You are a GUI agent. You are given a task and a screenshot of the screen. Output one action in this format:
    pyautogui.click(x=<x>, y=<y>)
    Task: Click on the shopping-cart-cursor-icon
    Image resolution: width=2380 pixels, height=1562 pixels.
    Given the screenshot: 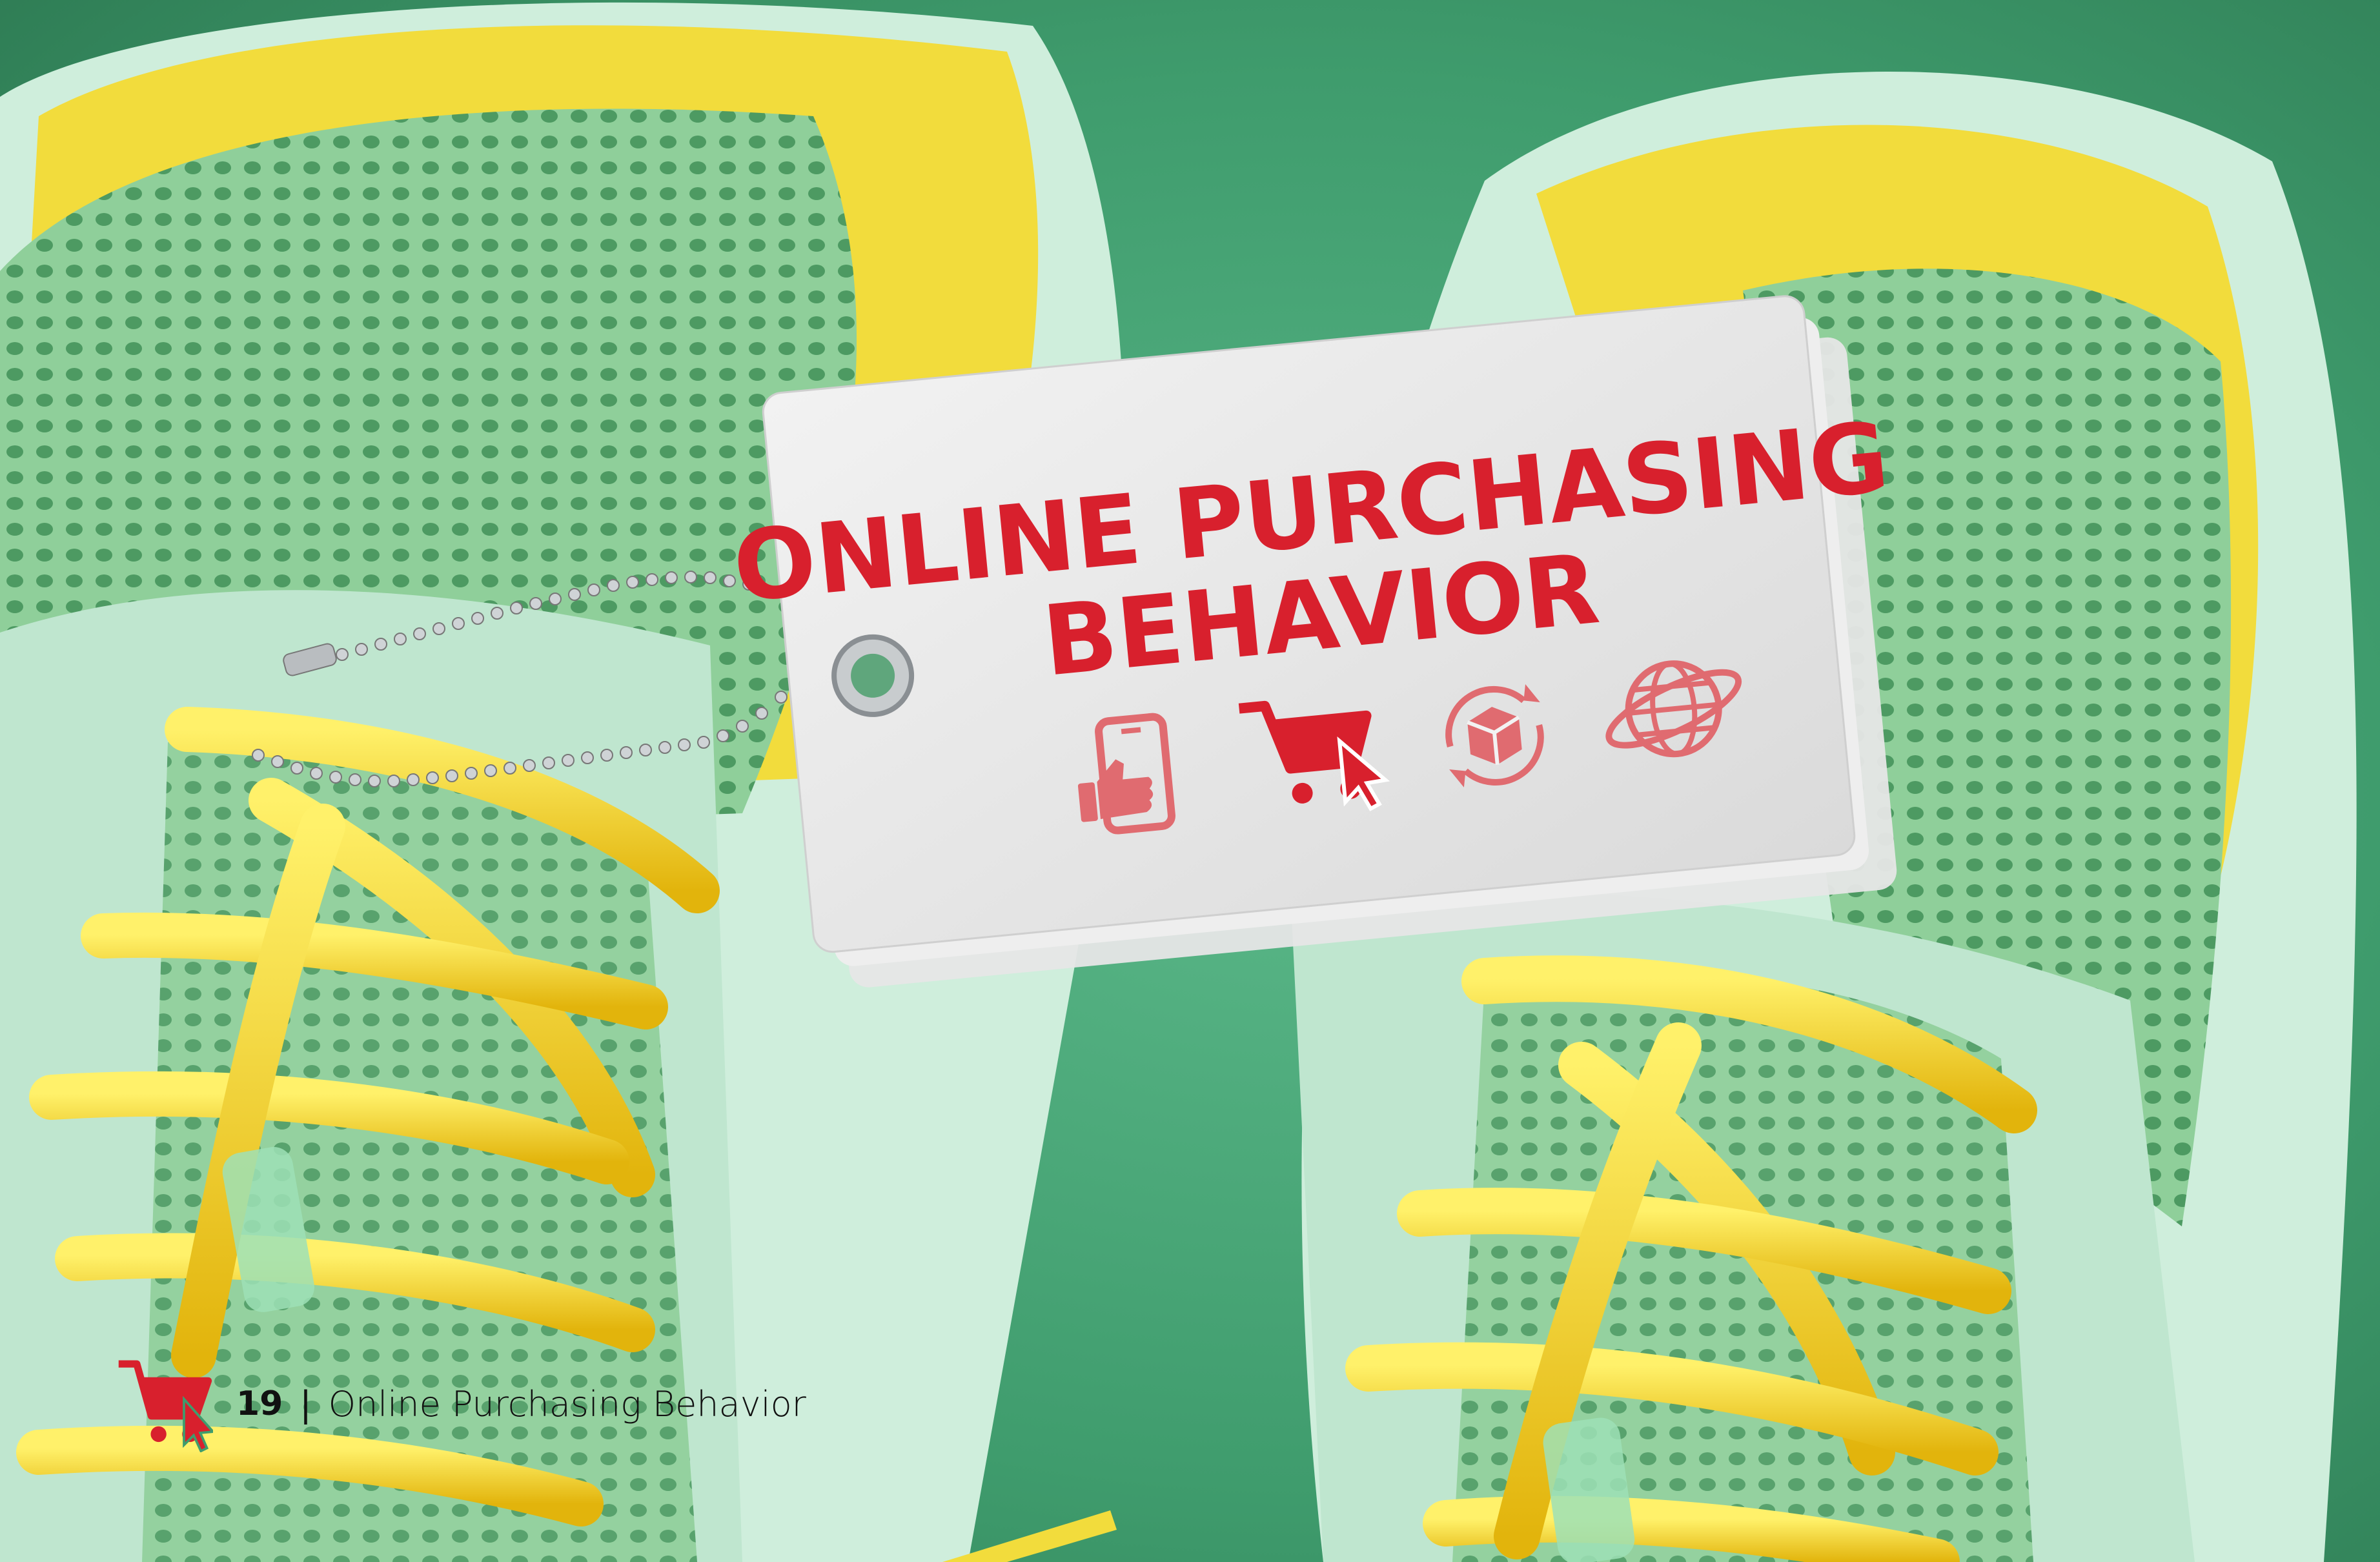 What is the action you would take?
    pyautogui.click(x=165, y=1406)
    